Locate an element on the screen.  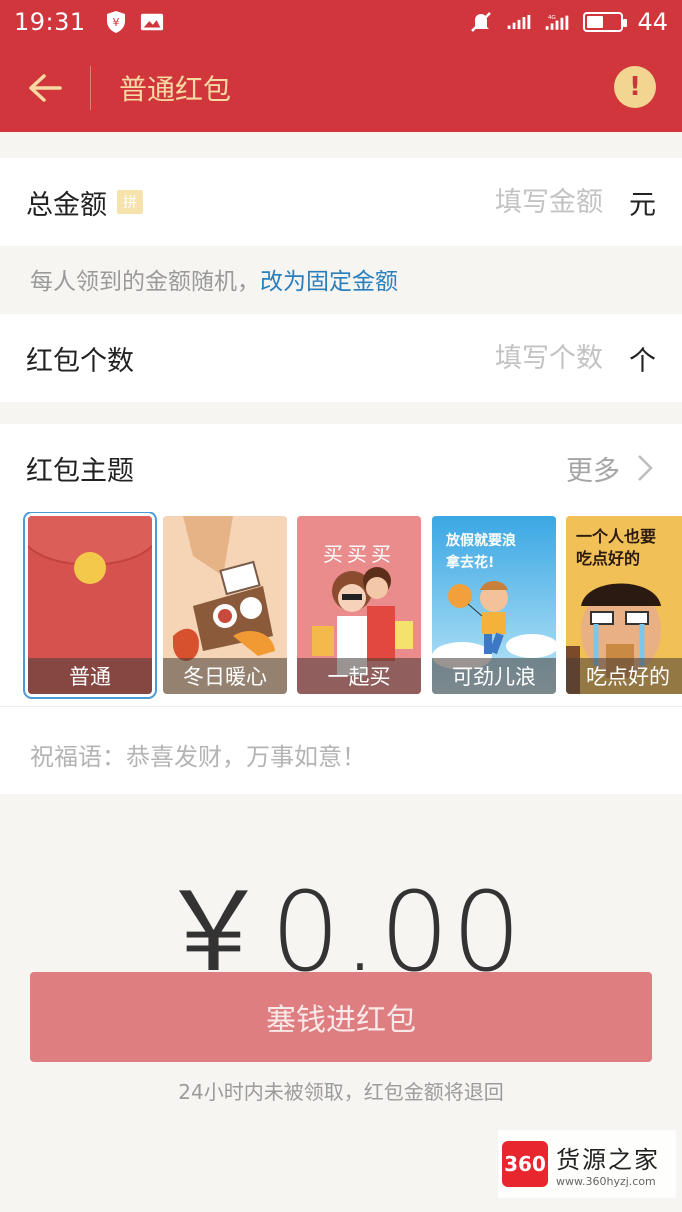
vacation-art-text: 放假就要浪 拿去花! is located at coordinates (481, 552).